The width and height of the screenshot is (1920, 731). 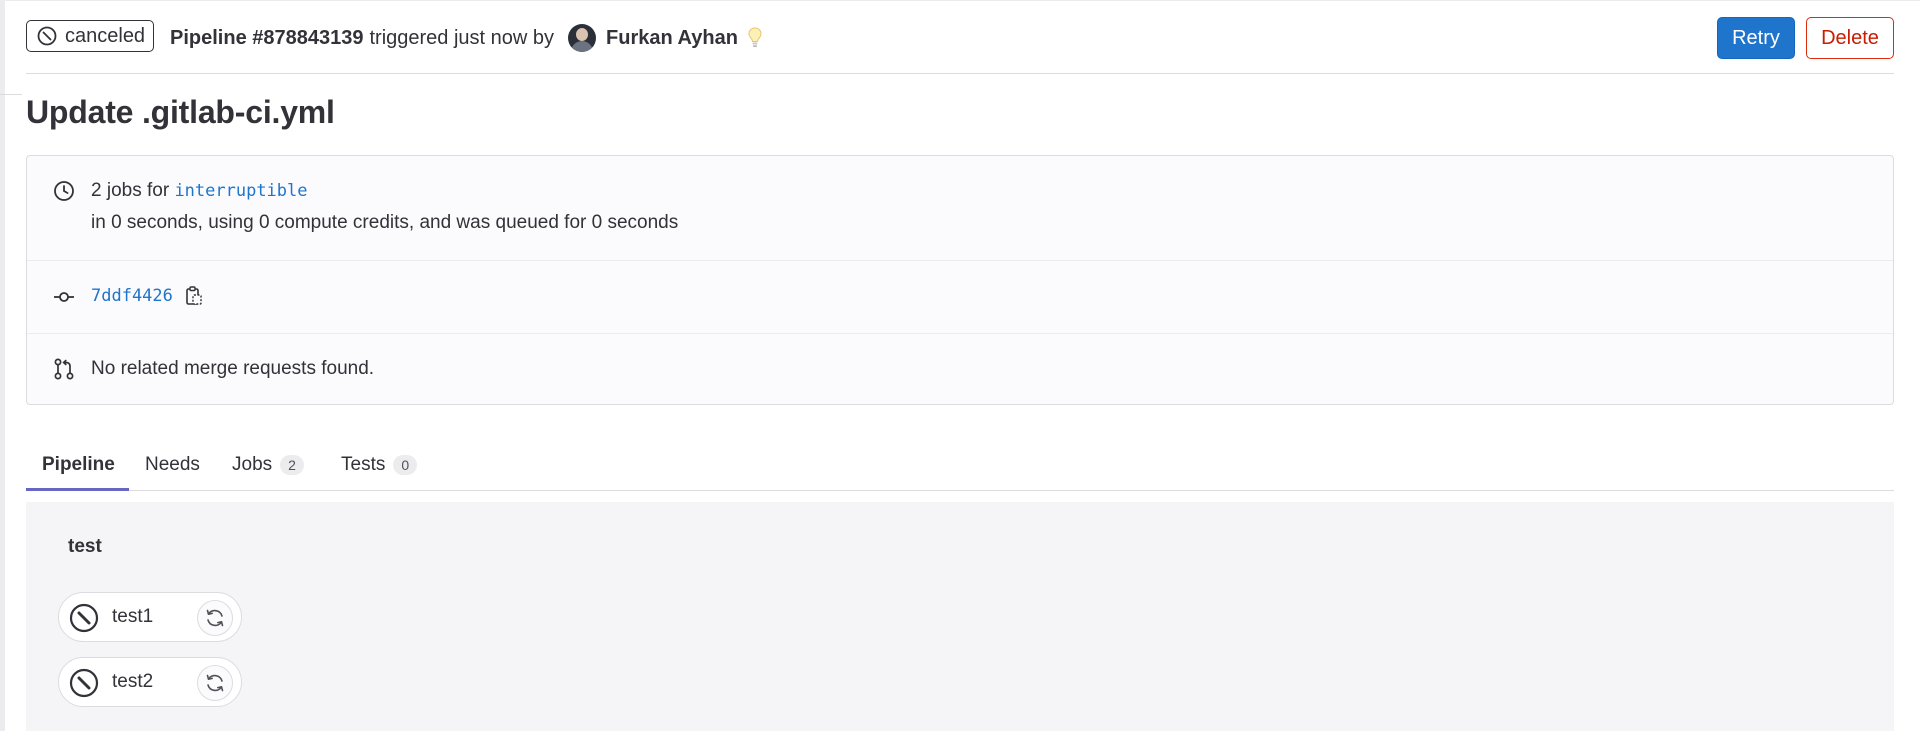 I want to click on delete-button: Delete, so click(x=1850, y=38).